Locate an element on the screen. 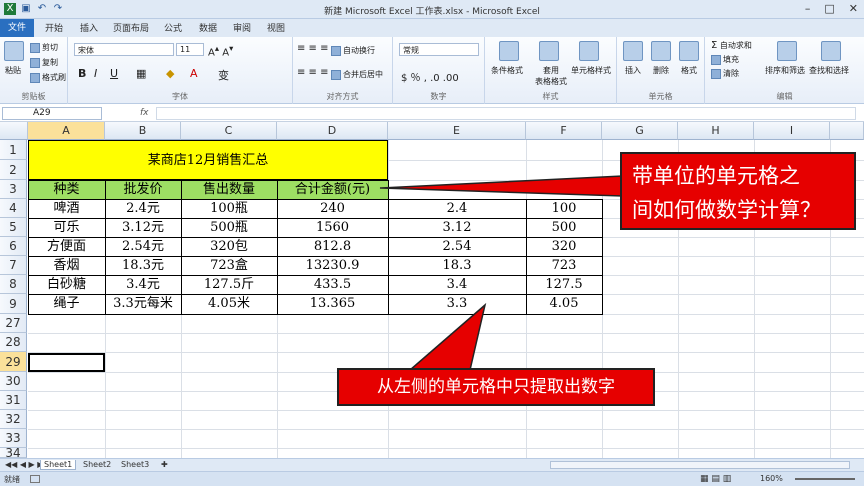 The height and width of the screenshot is (486, 864). clear-button: 清除 is located at coordinates (725, 73).